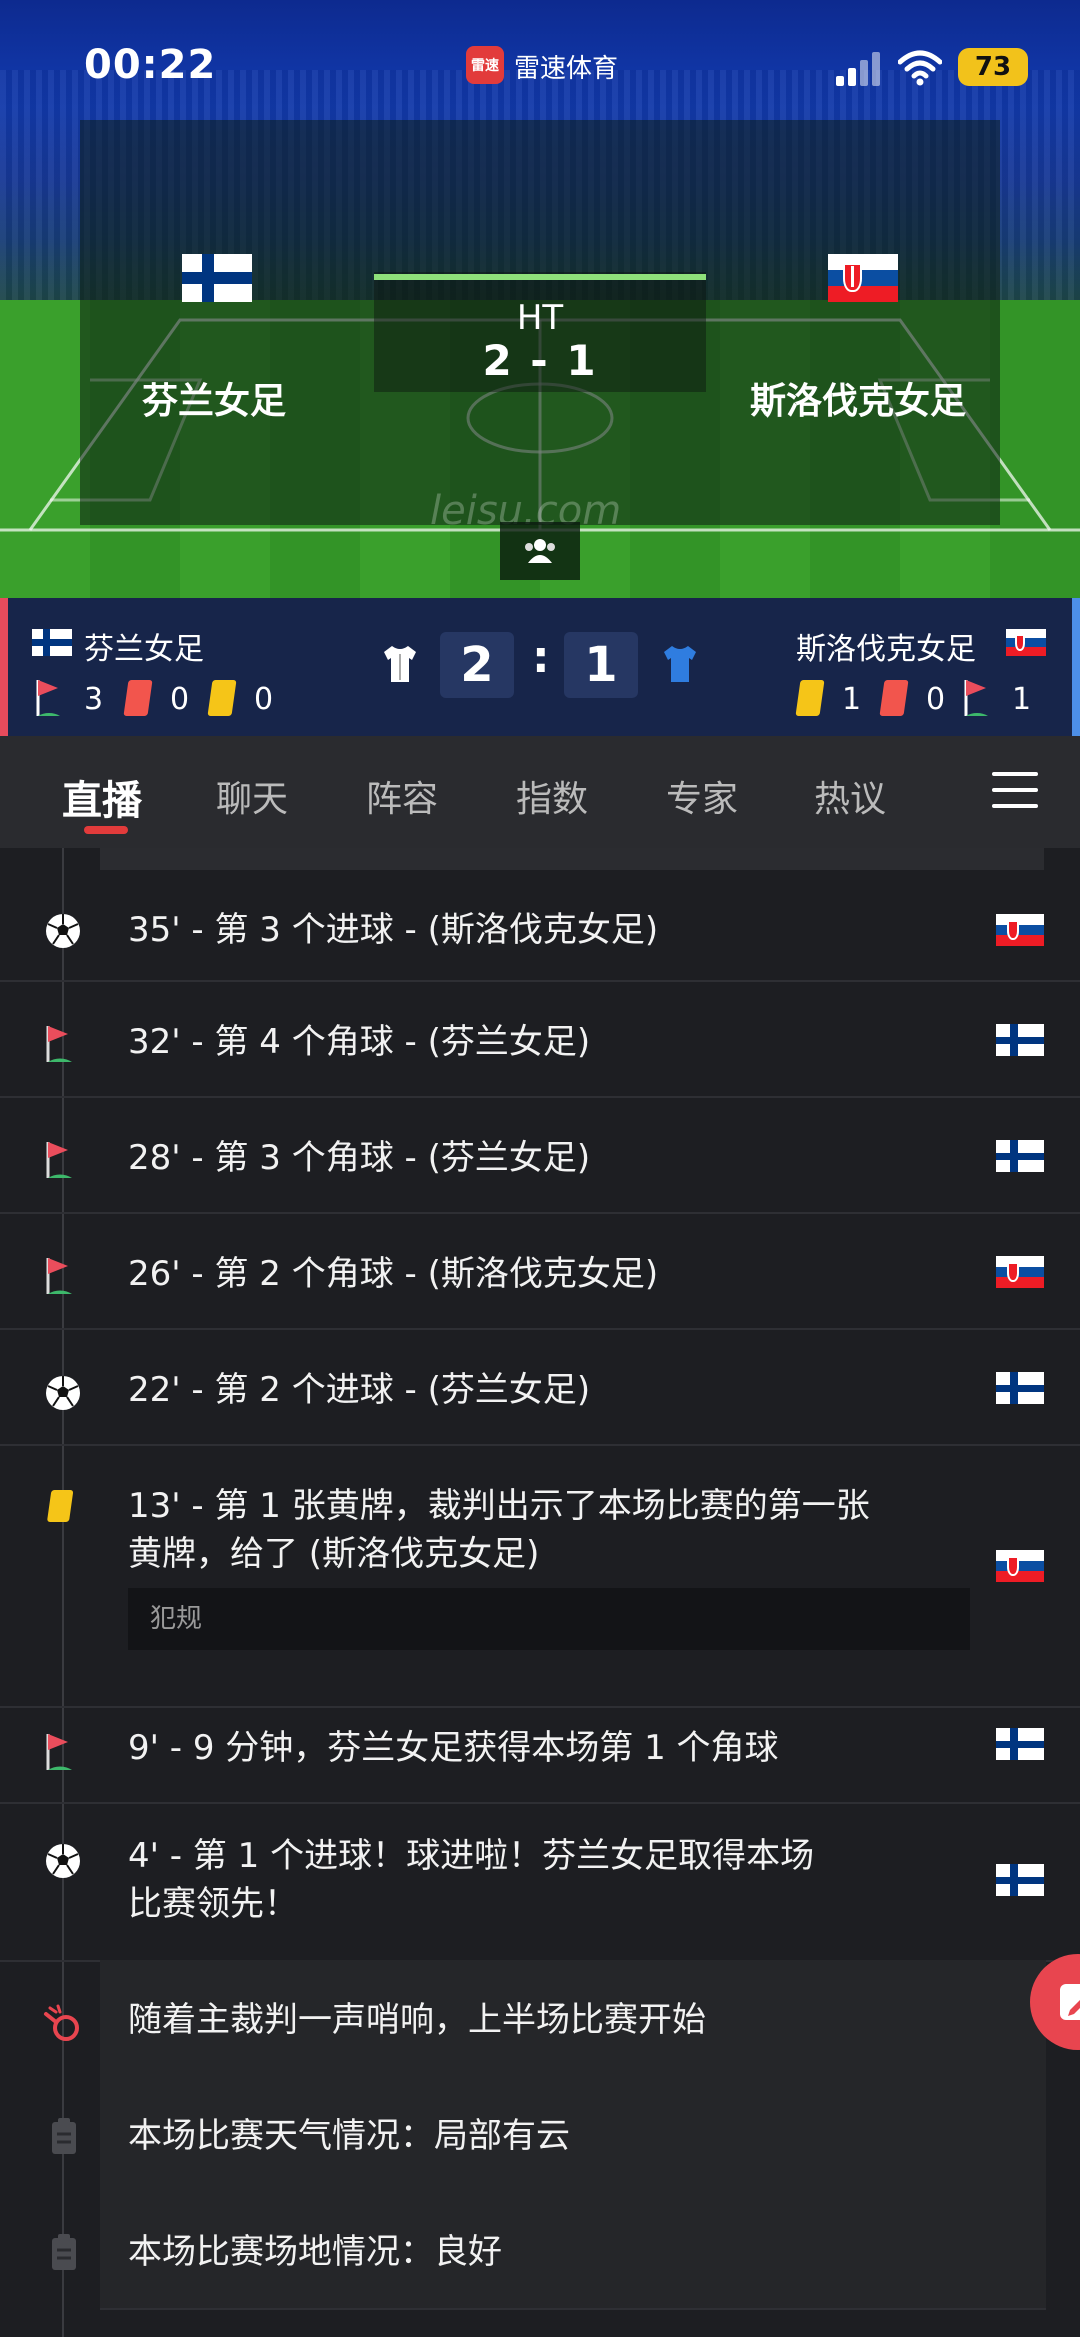 The height and width of the screenshot is (2337, 1080). What do you see at coordinates (572, 859) in the screenshot?
I see `feed-top-stub` at bounding box center [572, 859].